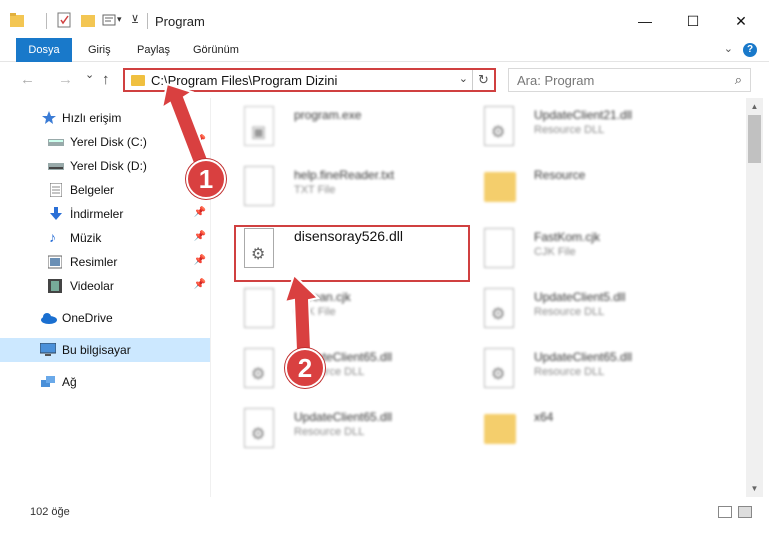 The image size is (769, 539). I want to click on minimize-button: —, so click(645, 21).